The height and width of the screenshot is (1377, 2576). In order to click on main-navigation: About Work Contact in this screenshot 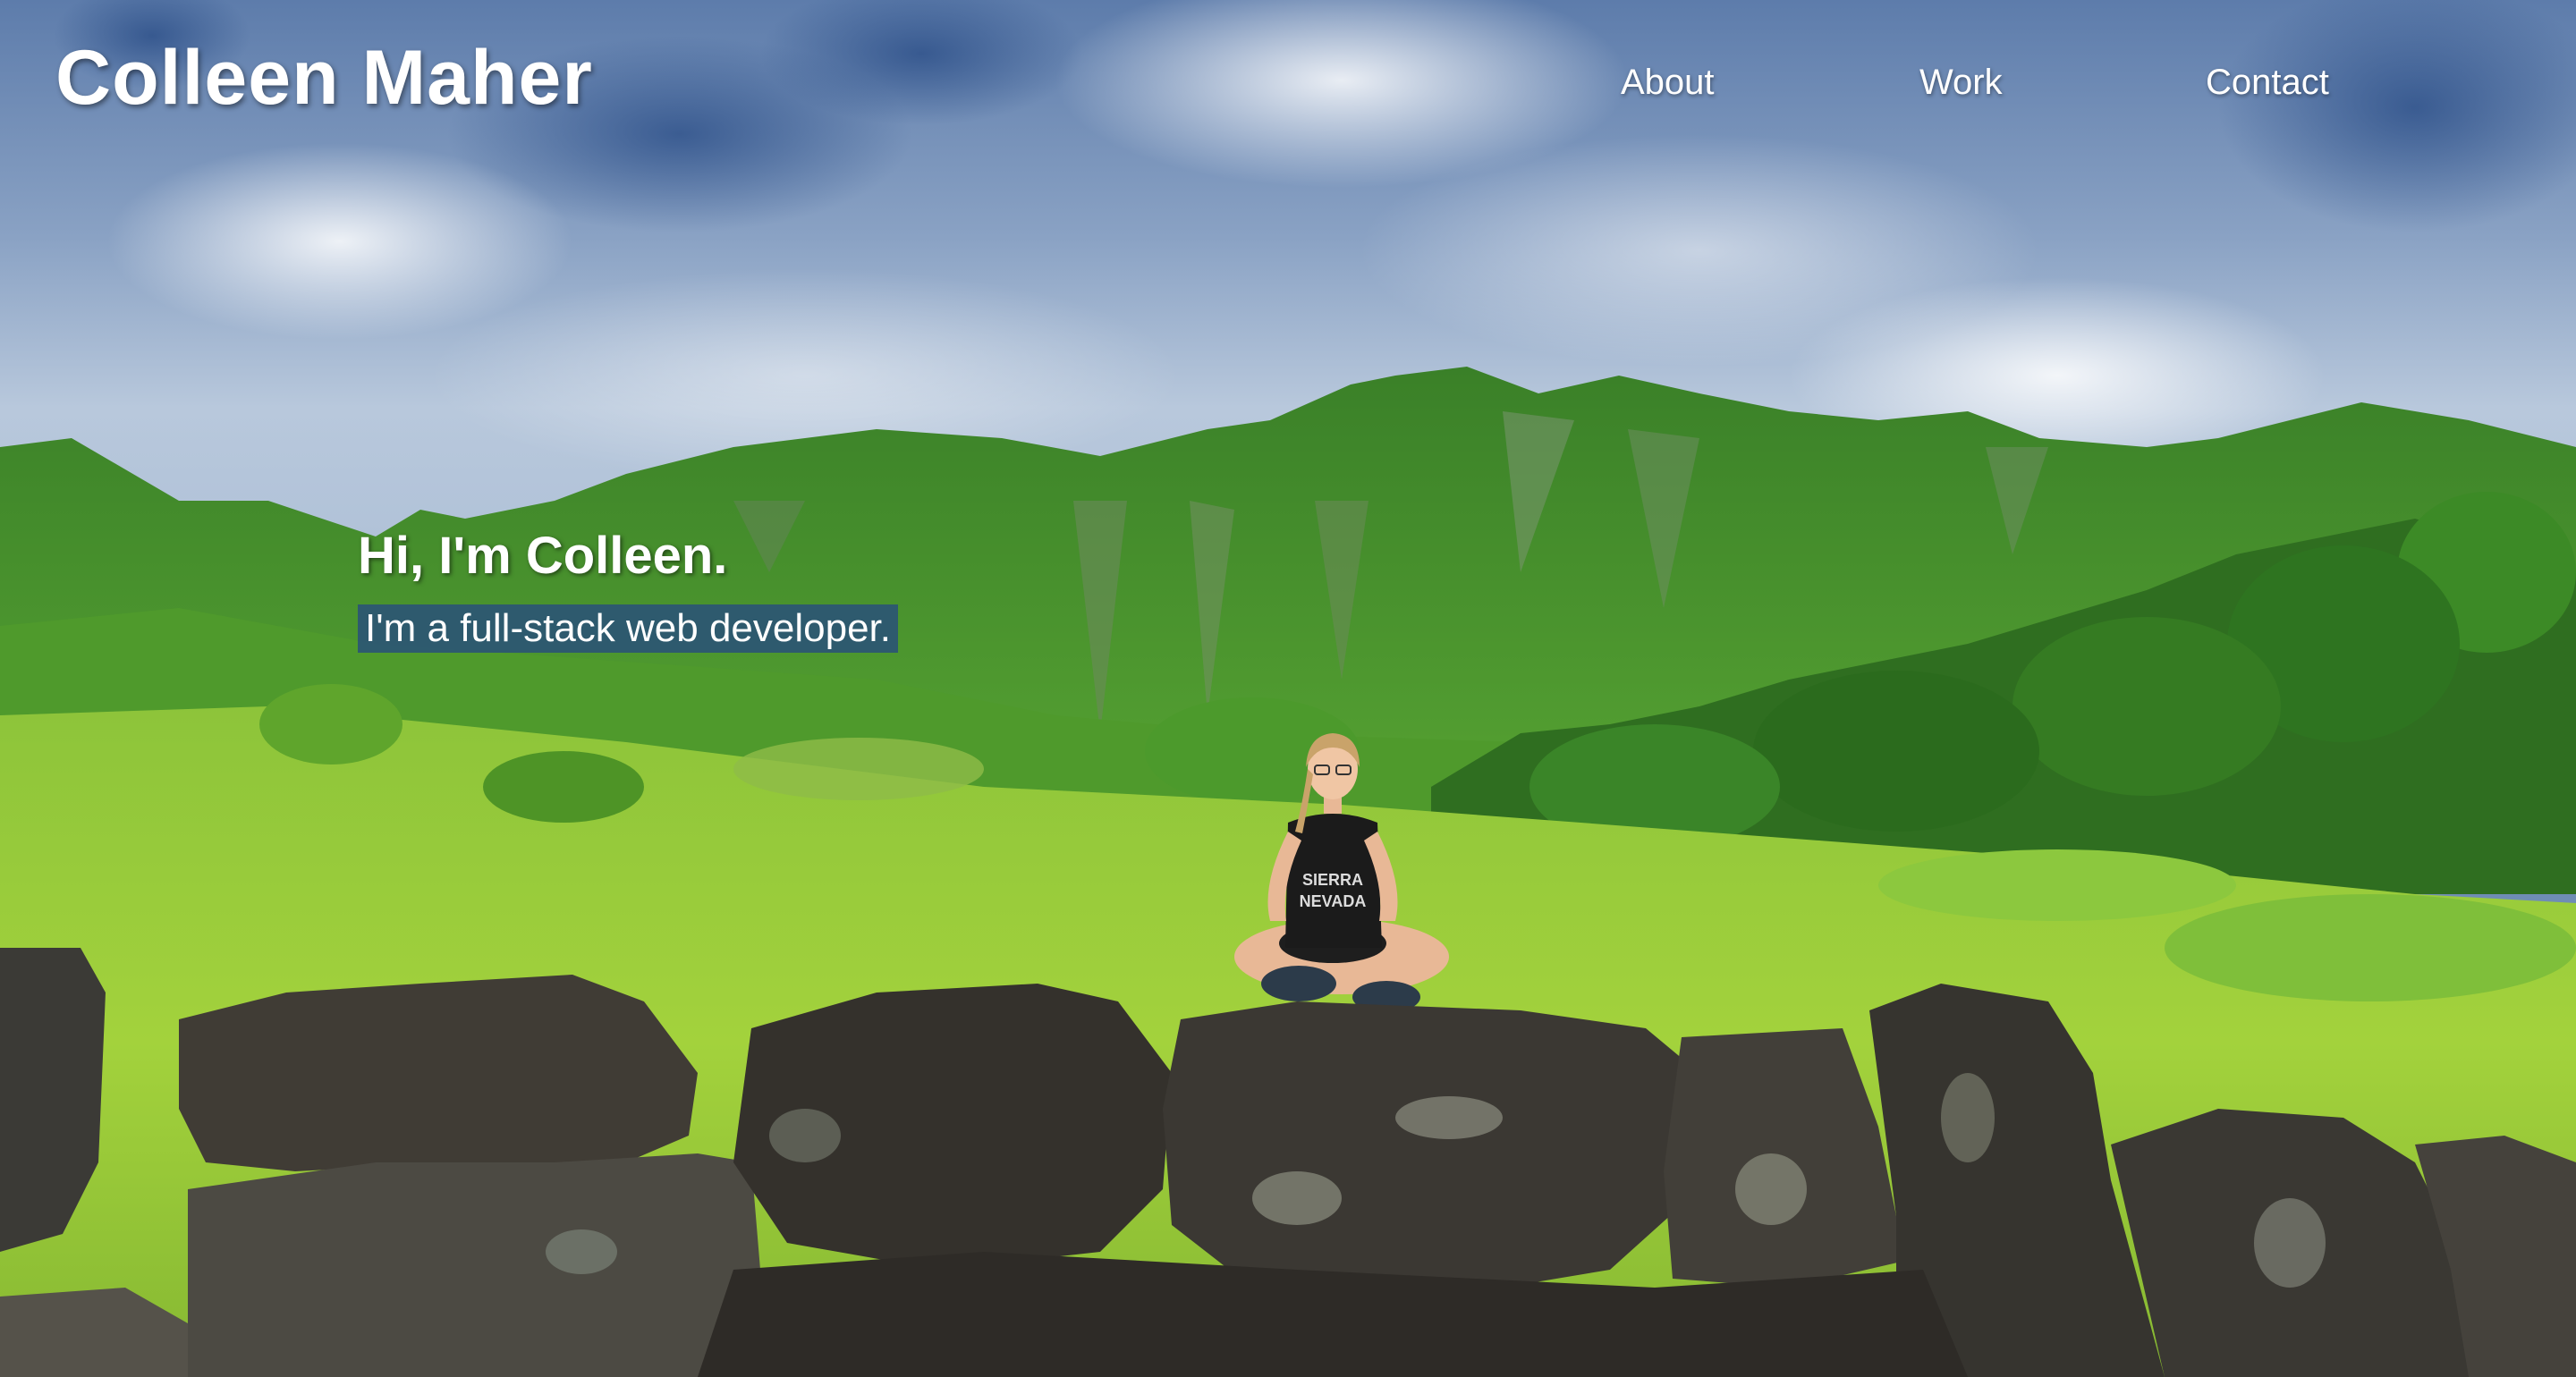, I will do `click(2057, 88)`.